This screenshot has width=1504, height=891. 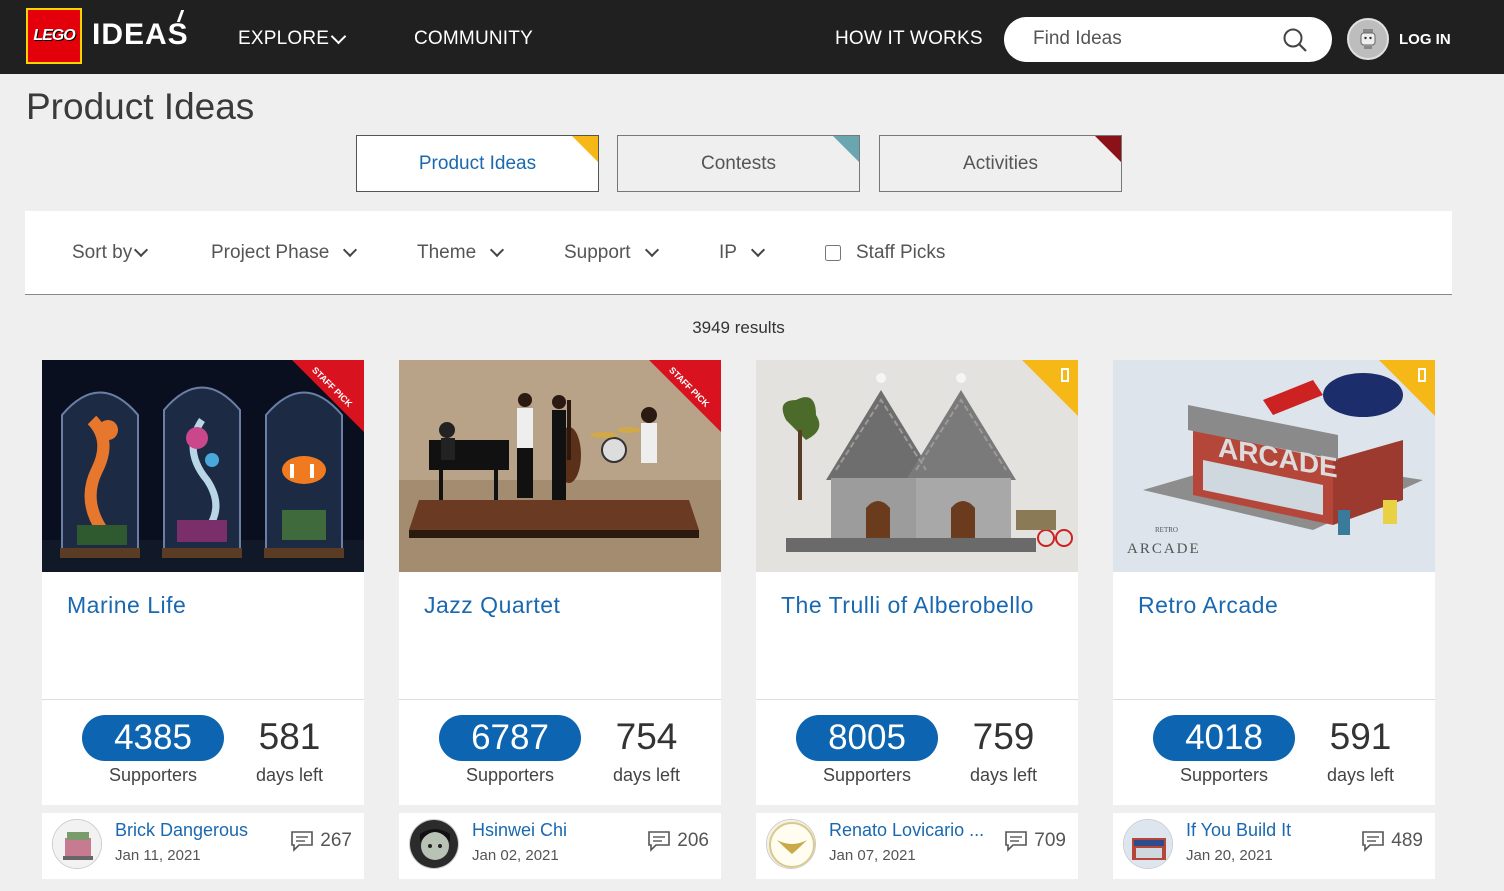 What do you see at coordinates (867, 738) in the screenshot?
I see `supporters-count: 8005` at bounding box center [867, 738].